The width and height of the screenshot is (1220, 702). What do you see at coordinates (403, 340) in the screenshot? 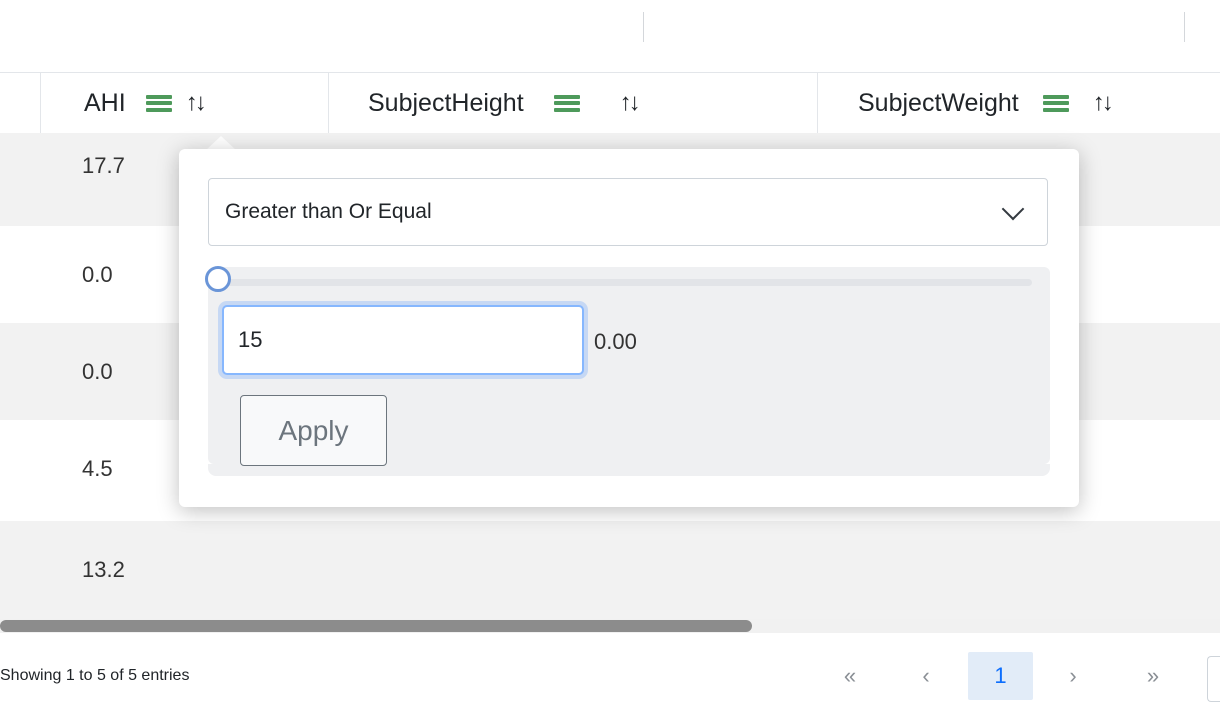
I see `filter-value-input` at bounding box center [403, 340].